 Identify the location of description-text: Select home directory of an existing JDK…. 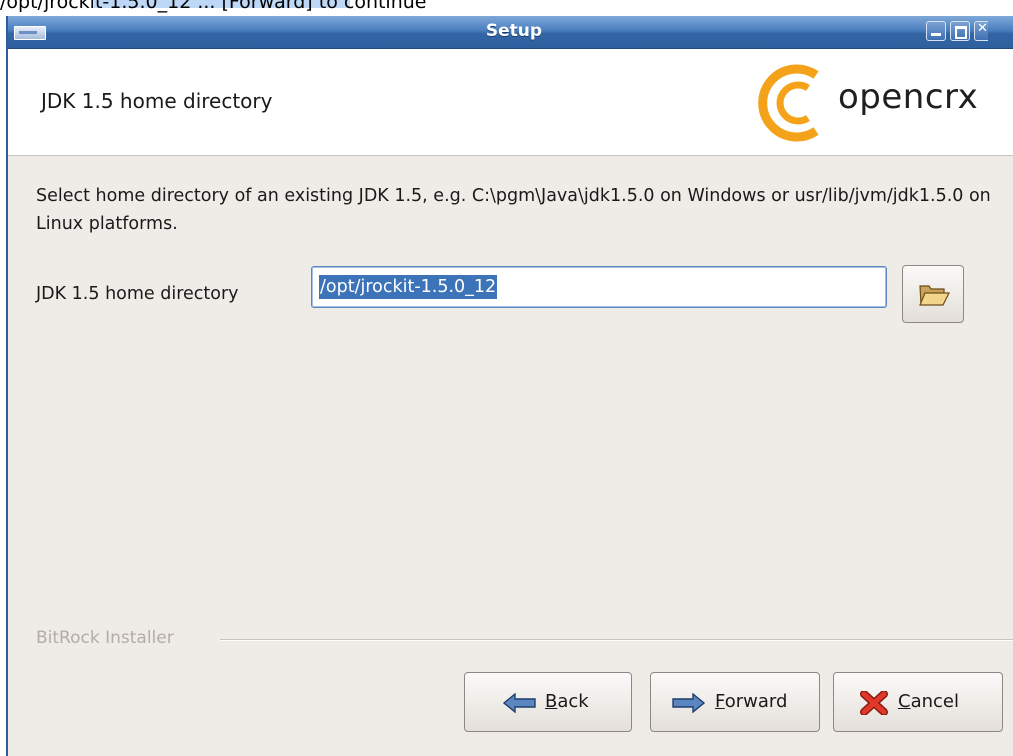
(513, 210).